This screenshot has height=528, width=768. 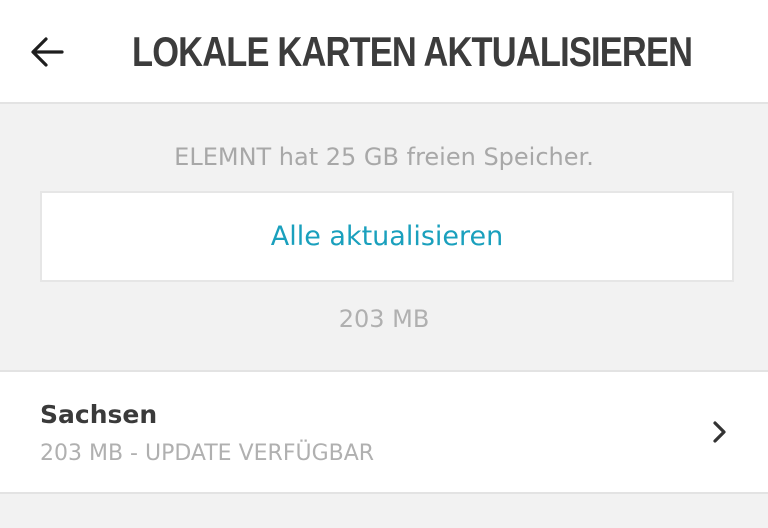 What do you see at coordinates (99, 414) in the screenshot?
I see `map-name: Sachsen` at bounding box center [99, 414].